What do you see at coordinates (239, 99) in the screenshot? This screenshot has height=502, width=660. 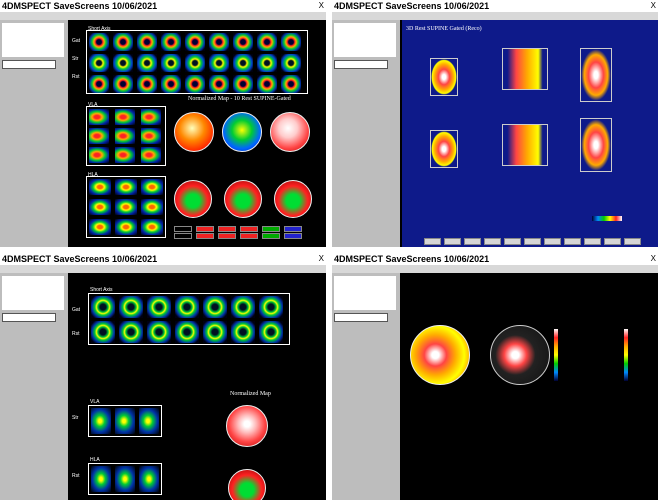 I see `map-title: Normalized Map - 10 Rest SUPINE-Gated` at bounding box center [239, 99].